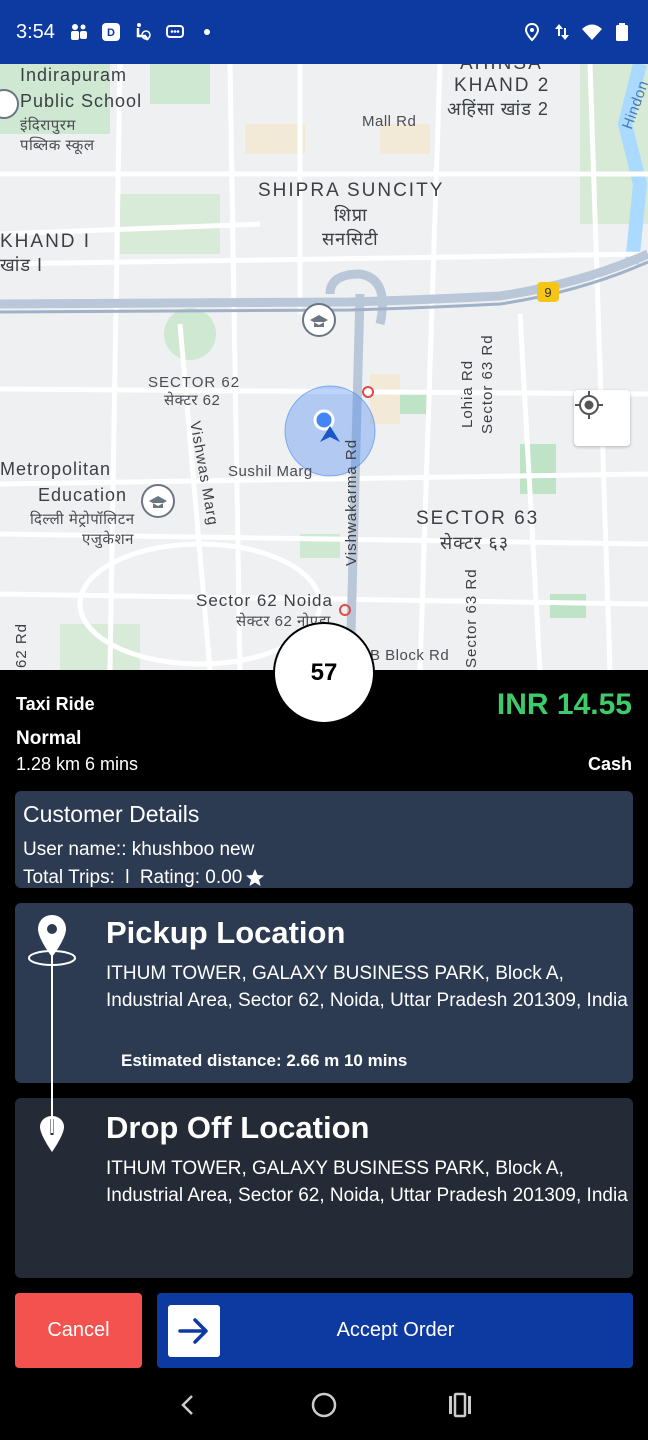  I want to click on my-location-button, so click(602, 418).